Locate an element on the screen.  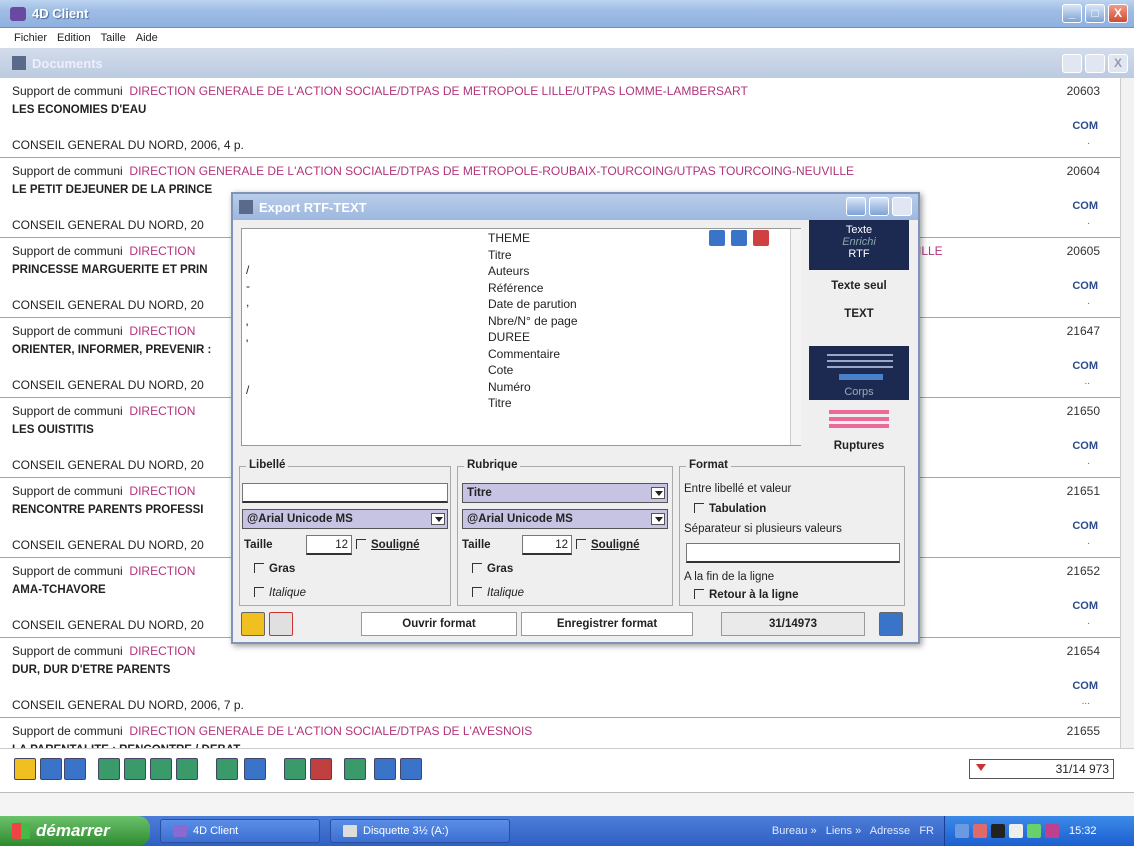
list-icon is located at coordinates (75, 769).